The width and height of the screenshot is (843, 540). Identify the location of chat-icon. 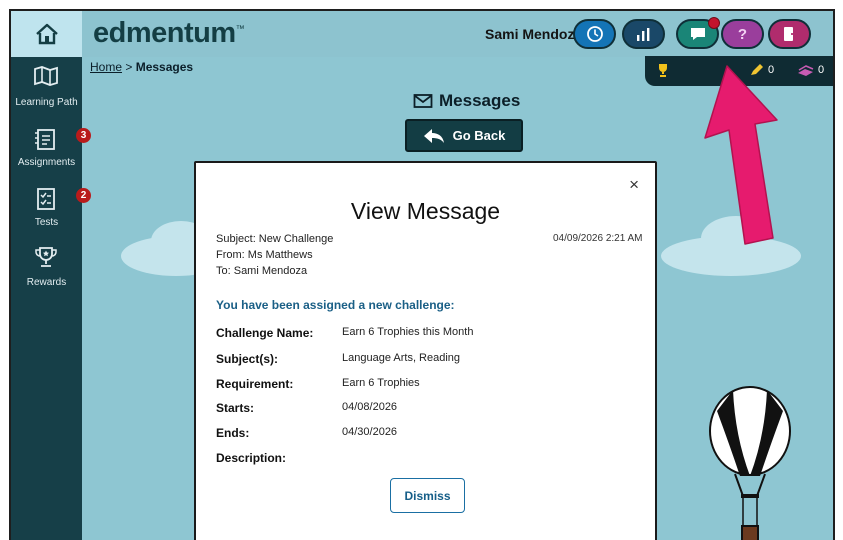
(697, 34).